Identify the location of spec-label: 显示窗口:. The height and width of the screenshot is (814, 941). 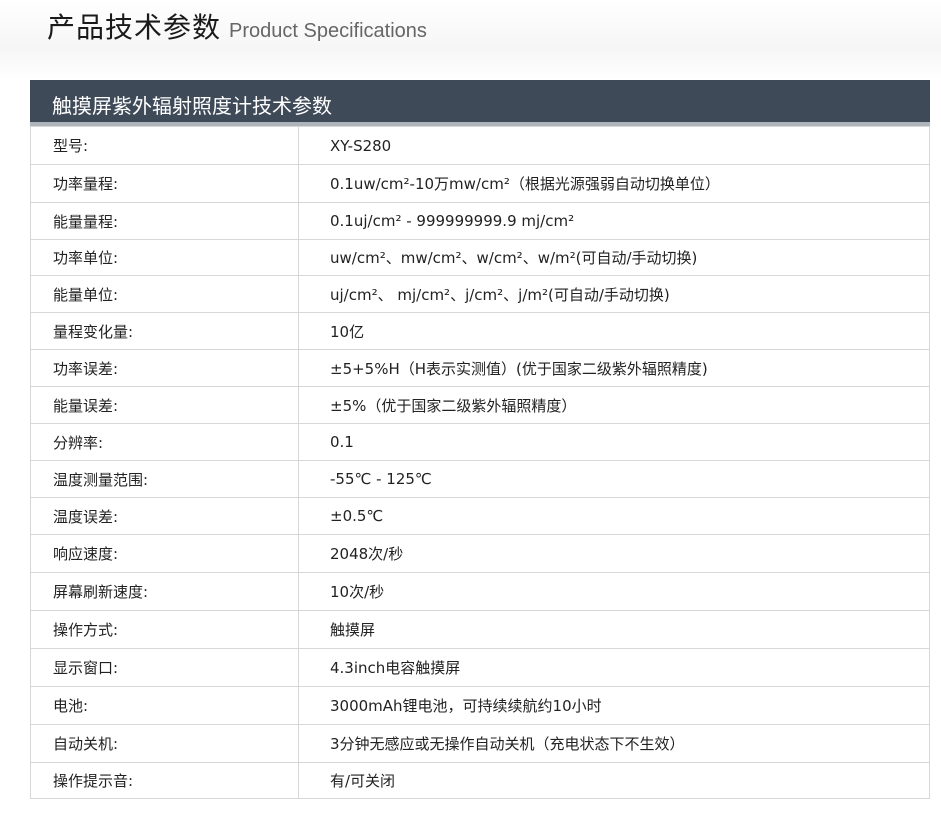
(164, 667).